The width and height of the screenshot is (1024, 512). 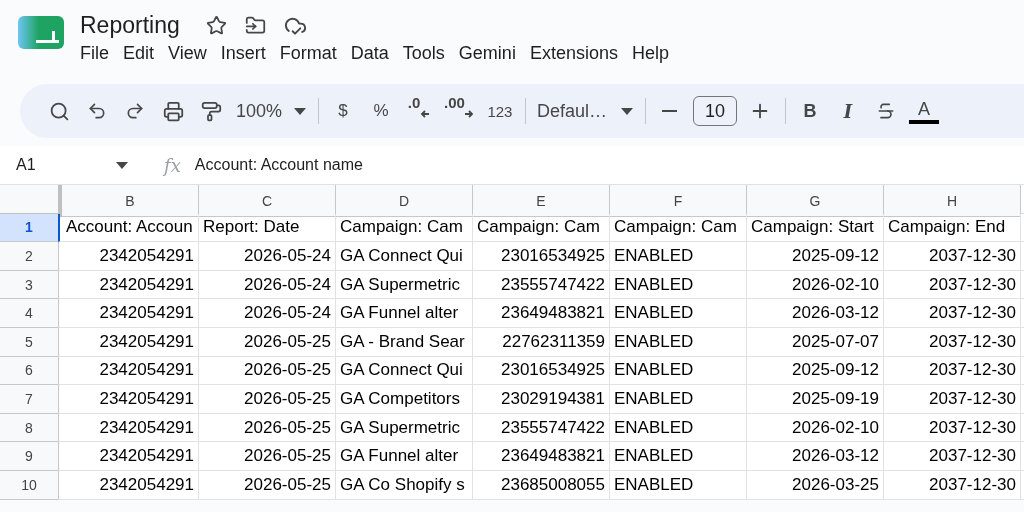 I want to click on decrease-decimals-button: .0, so click(x=419, y=111).